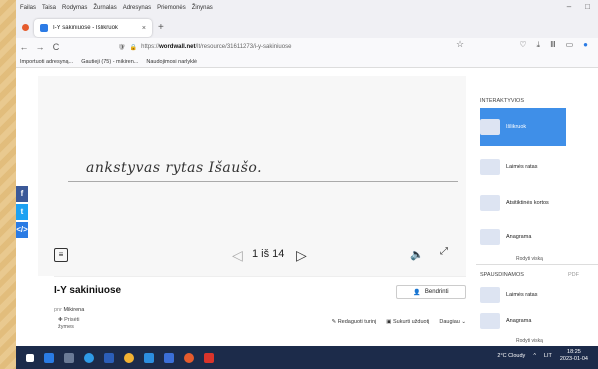 This screenshot has height=369, width=598. Describe the element at coordinates (573, 275) in the screenshot. I see `pdf-tag: PDF` at that location.